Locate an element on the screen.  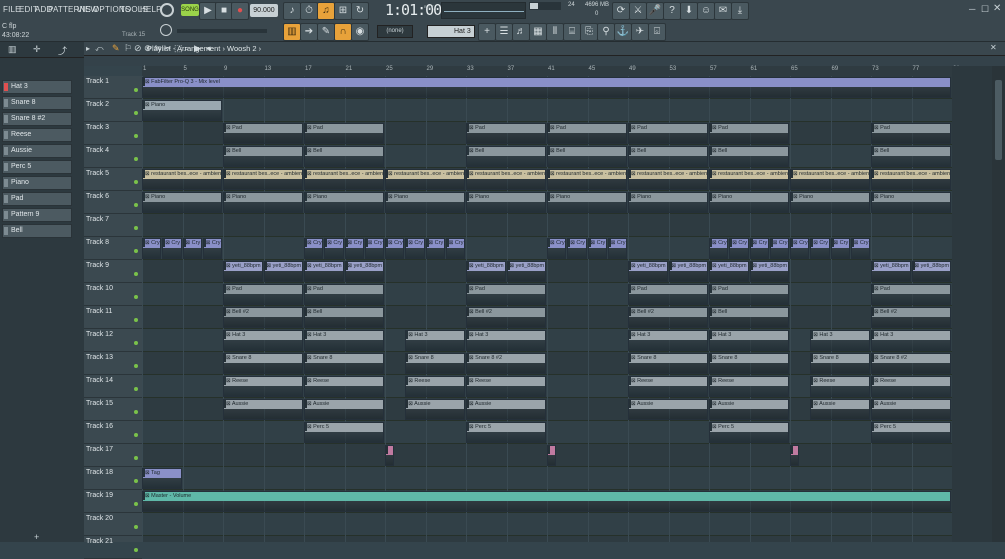
track-header: Track 11 is located at coordinates (113, 317).